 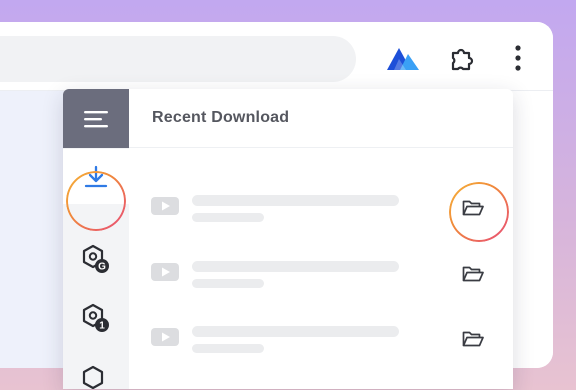 What do you see at coordinates (321, 147) in the screenshot?
I see `header-divider` at bounding box center [321, 147].